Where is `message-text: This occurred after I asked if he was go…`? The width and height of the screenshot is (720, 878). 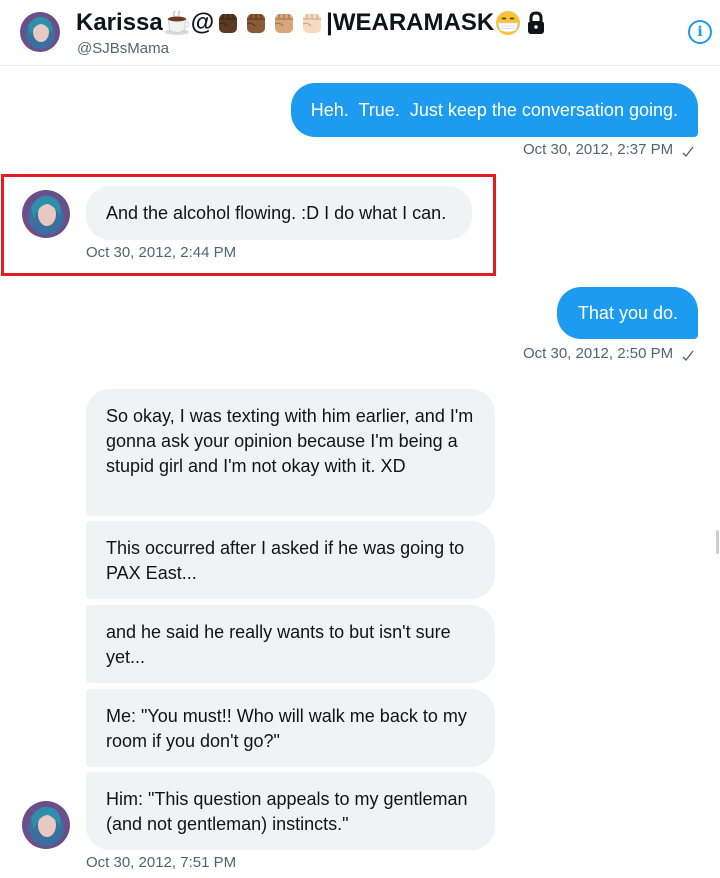
message-text: This occurred after I asked if he was go… is located at coordinates (285, 560).